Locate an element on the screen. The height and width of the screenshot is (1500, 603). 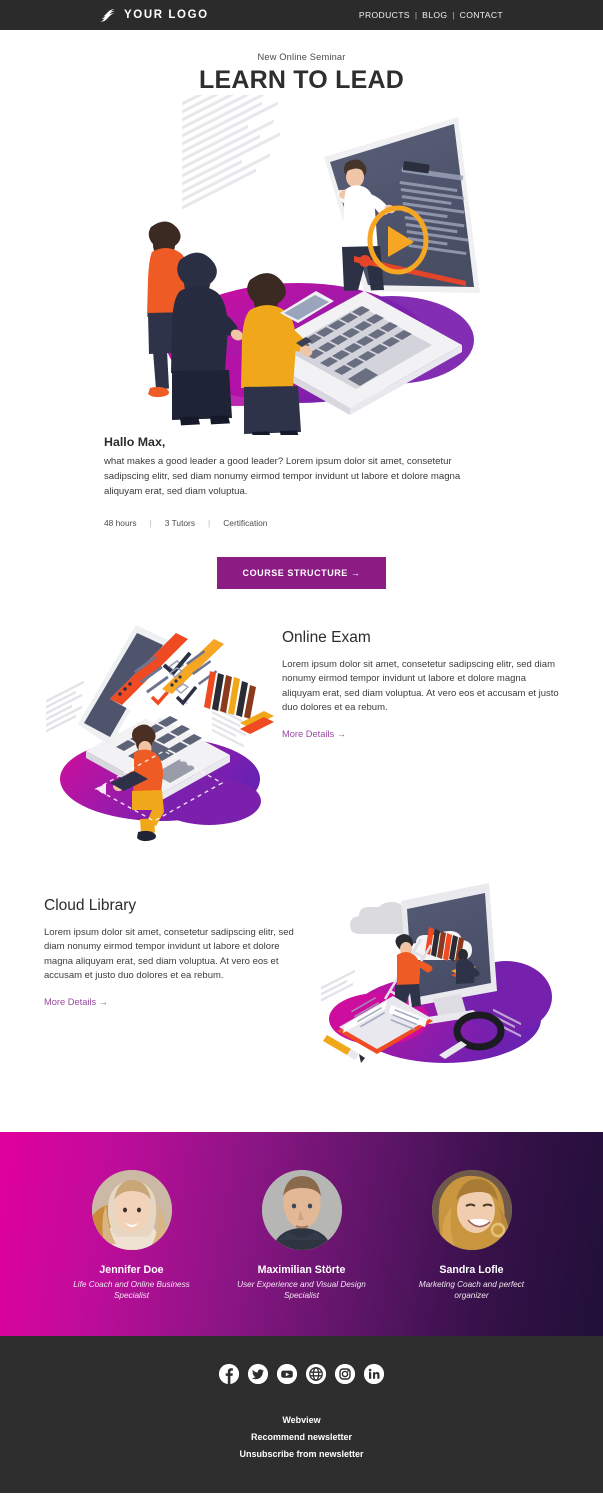
hero-section: New Online Seminar LEARN TO LEAD is located at coordinates (301, 62).